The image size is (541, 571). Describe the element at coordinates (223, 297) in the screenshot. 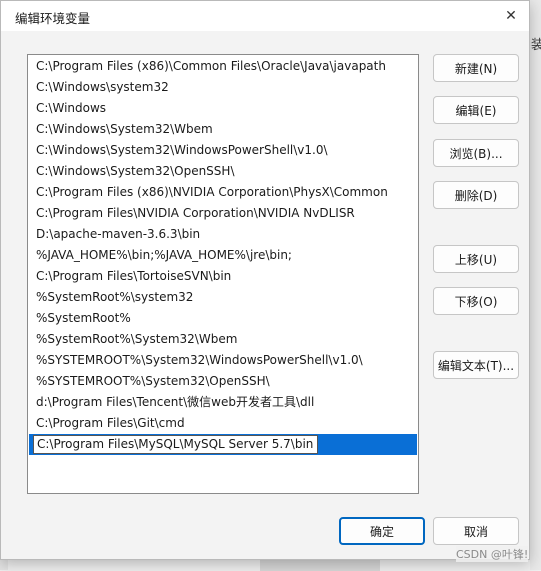

I see `list-item: %SystemRoot%\system32` at that location.